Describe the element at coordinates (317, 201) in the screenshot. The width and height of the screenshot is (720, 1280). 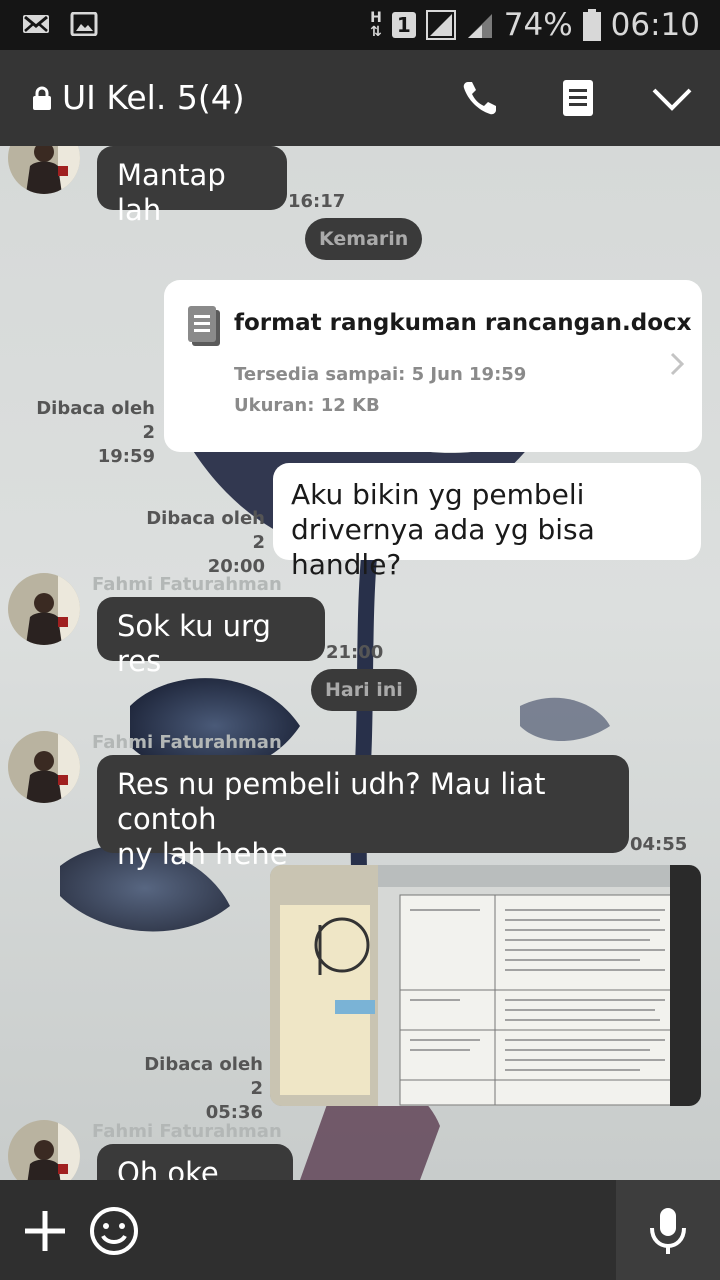
I see `message-time: 16:17` at that location.